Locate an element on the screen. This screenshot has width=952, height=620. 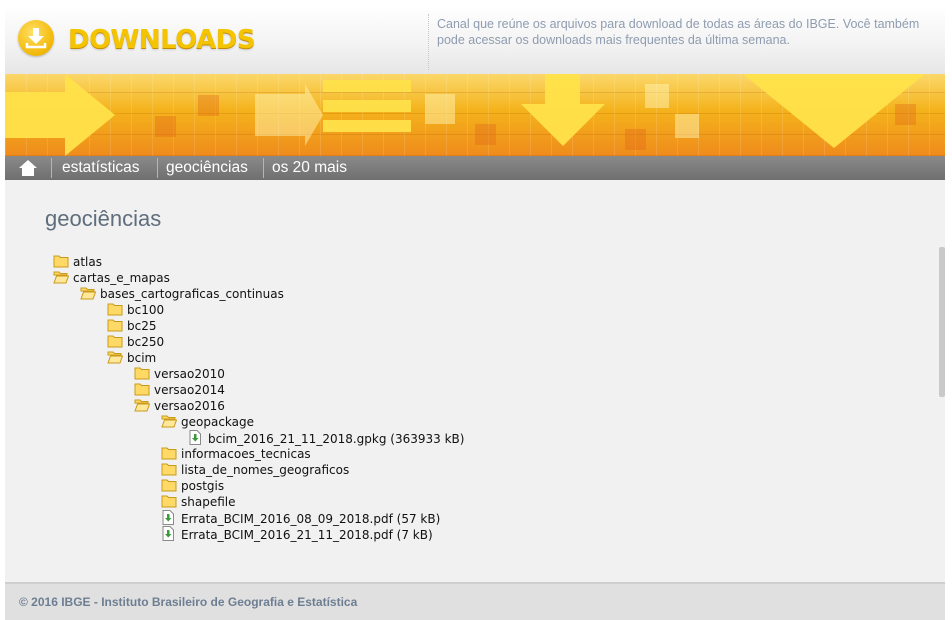
tree-folder-item: bc25 is located at coordinates (131, 326).